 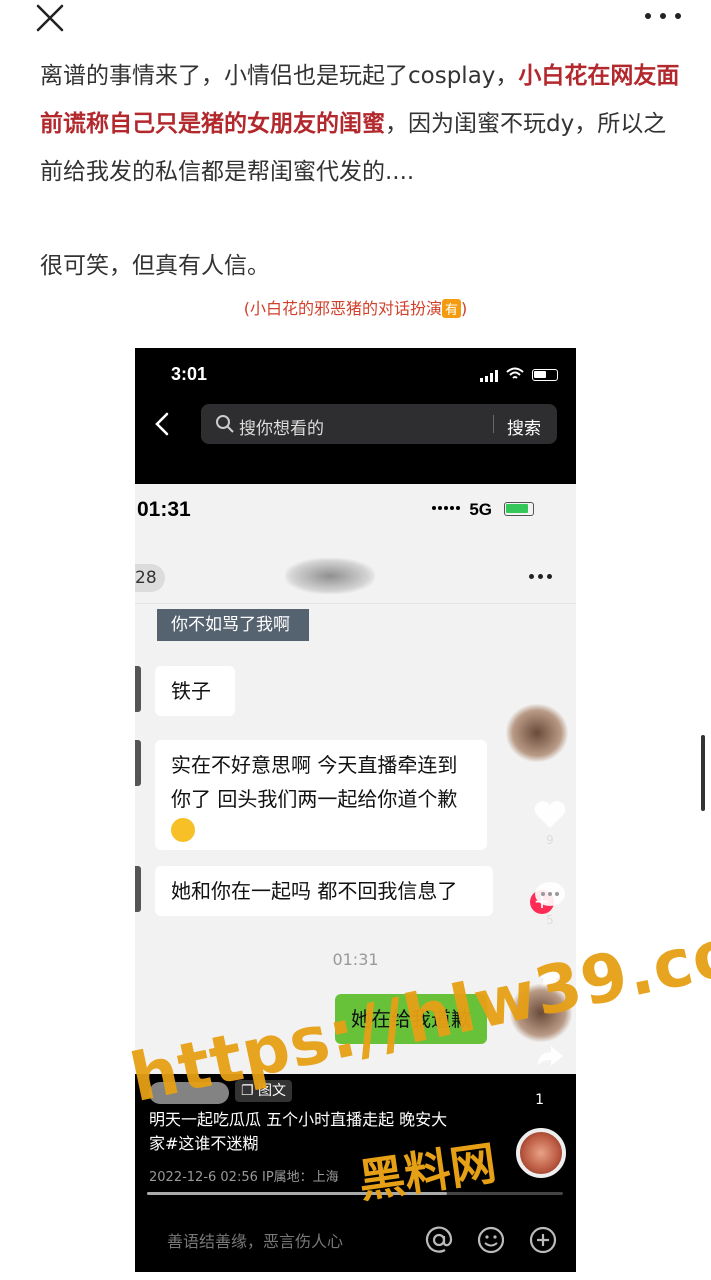 I want to click on like-button: 9, so click(x=550, y=823).